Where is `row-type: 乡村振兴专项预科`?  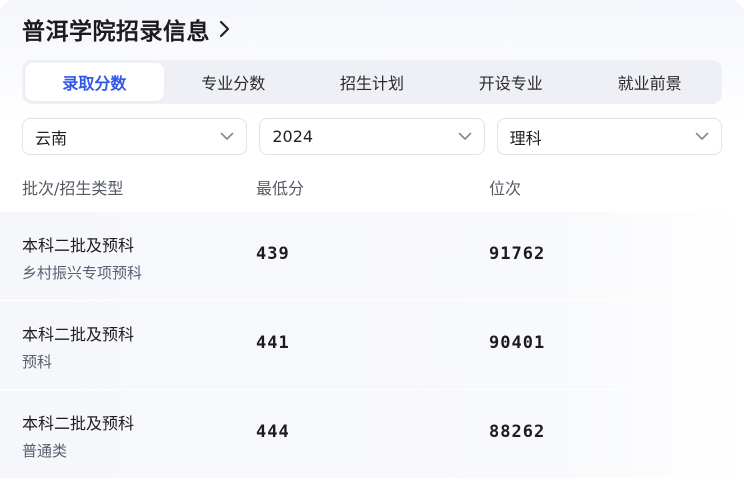
row-type: 乡村振兴专项预科 is located at coordinates (82, 273).